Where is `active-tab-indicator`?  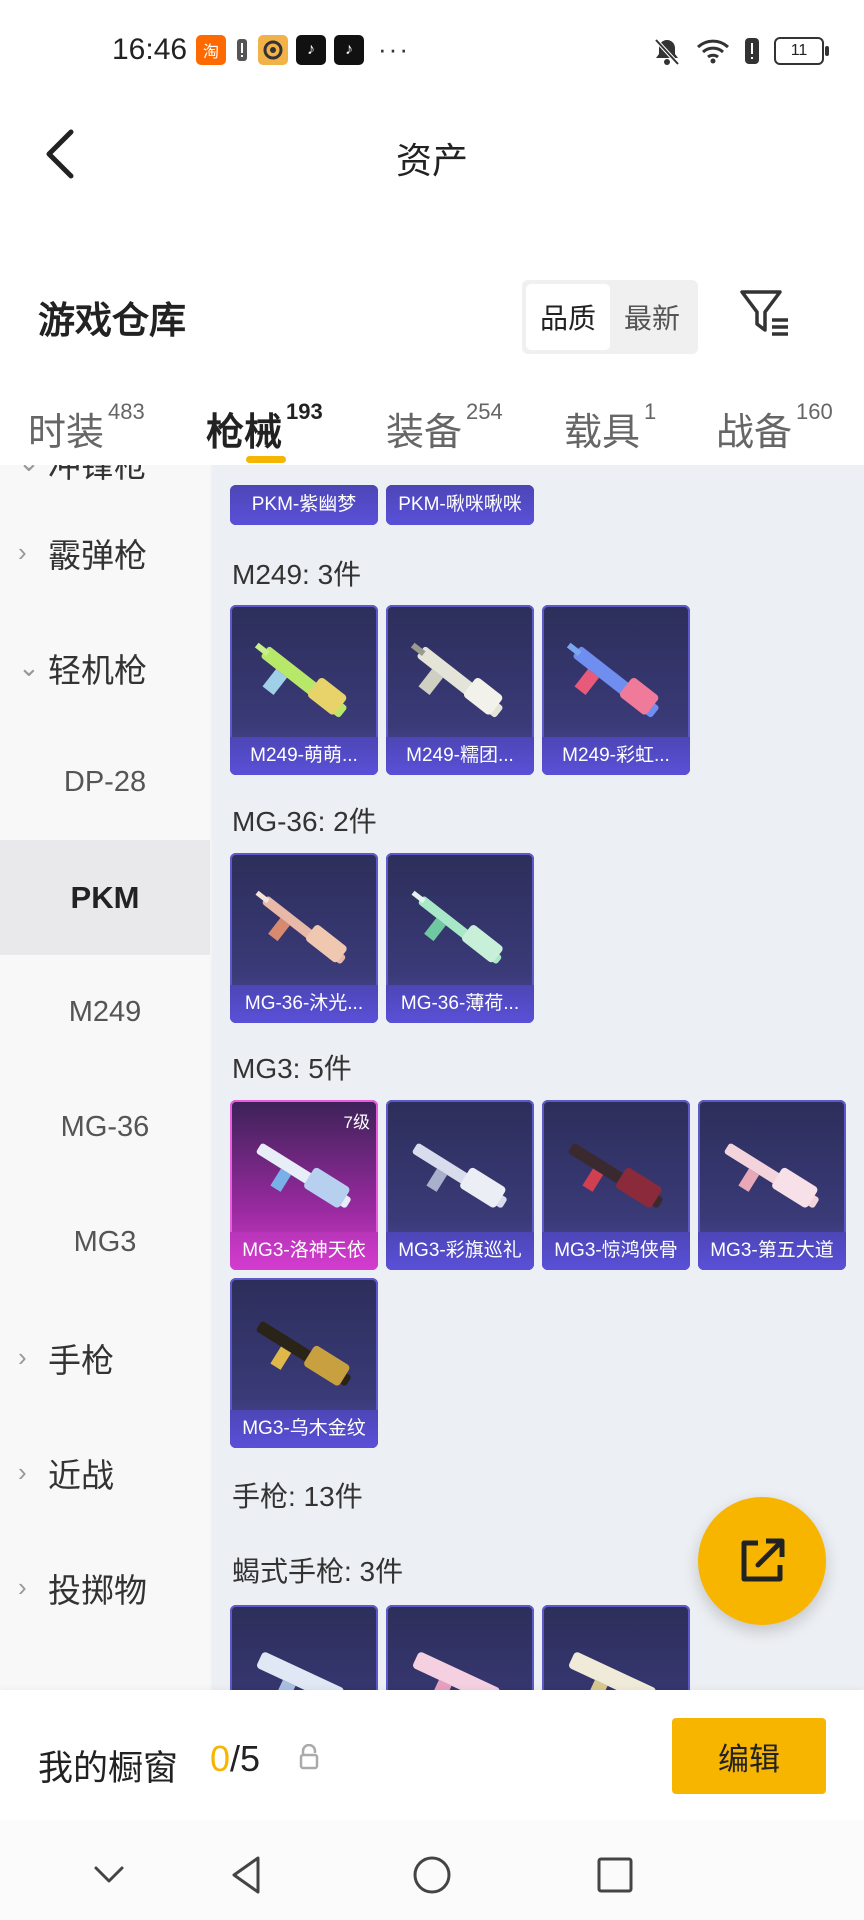 active-tab-indicator is located at coordinates (266, 459).